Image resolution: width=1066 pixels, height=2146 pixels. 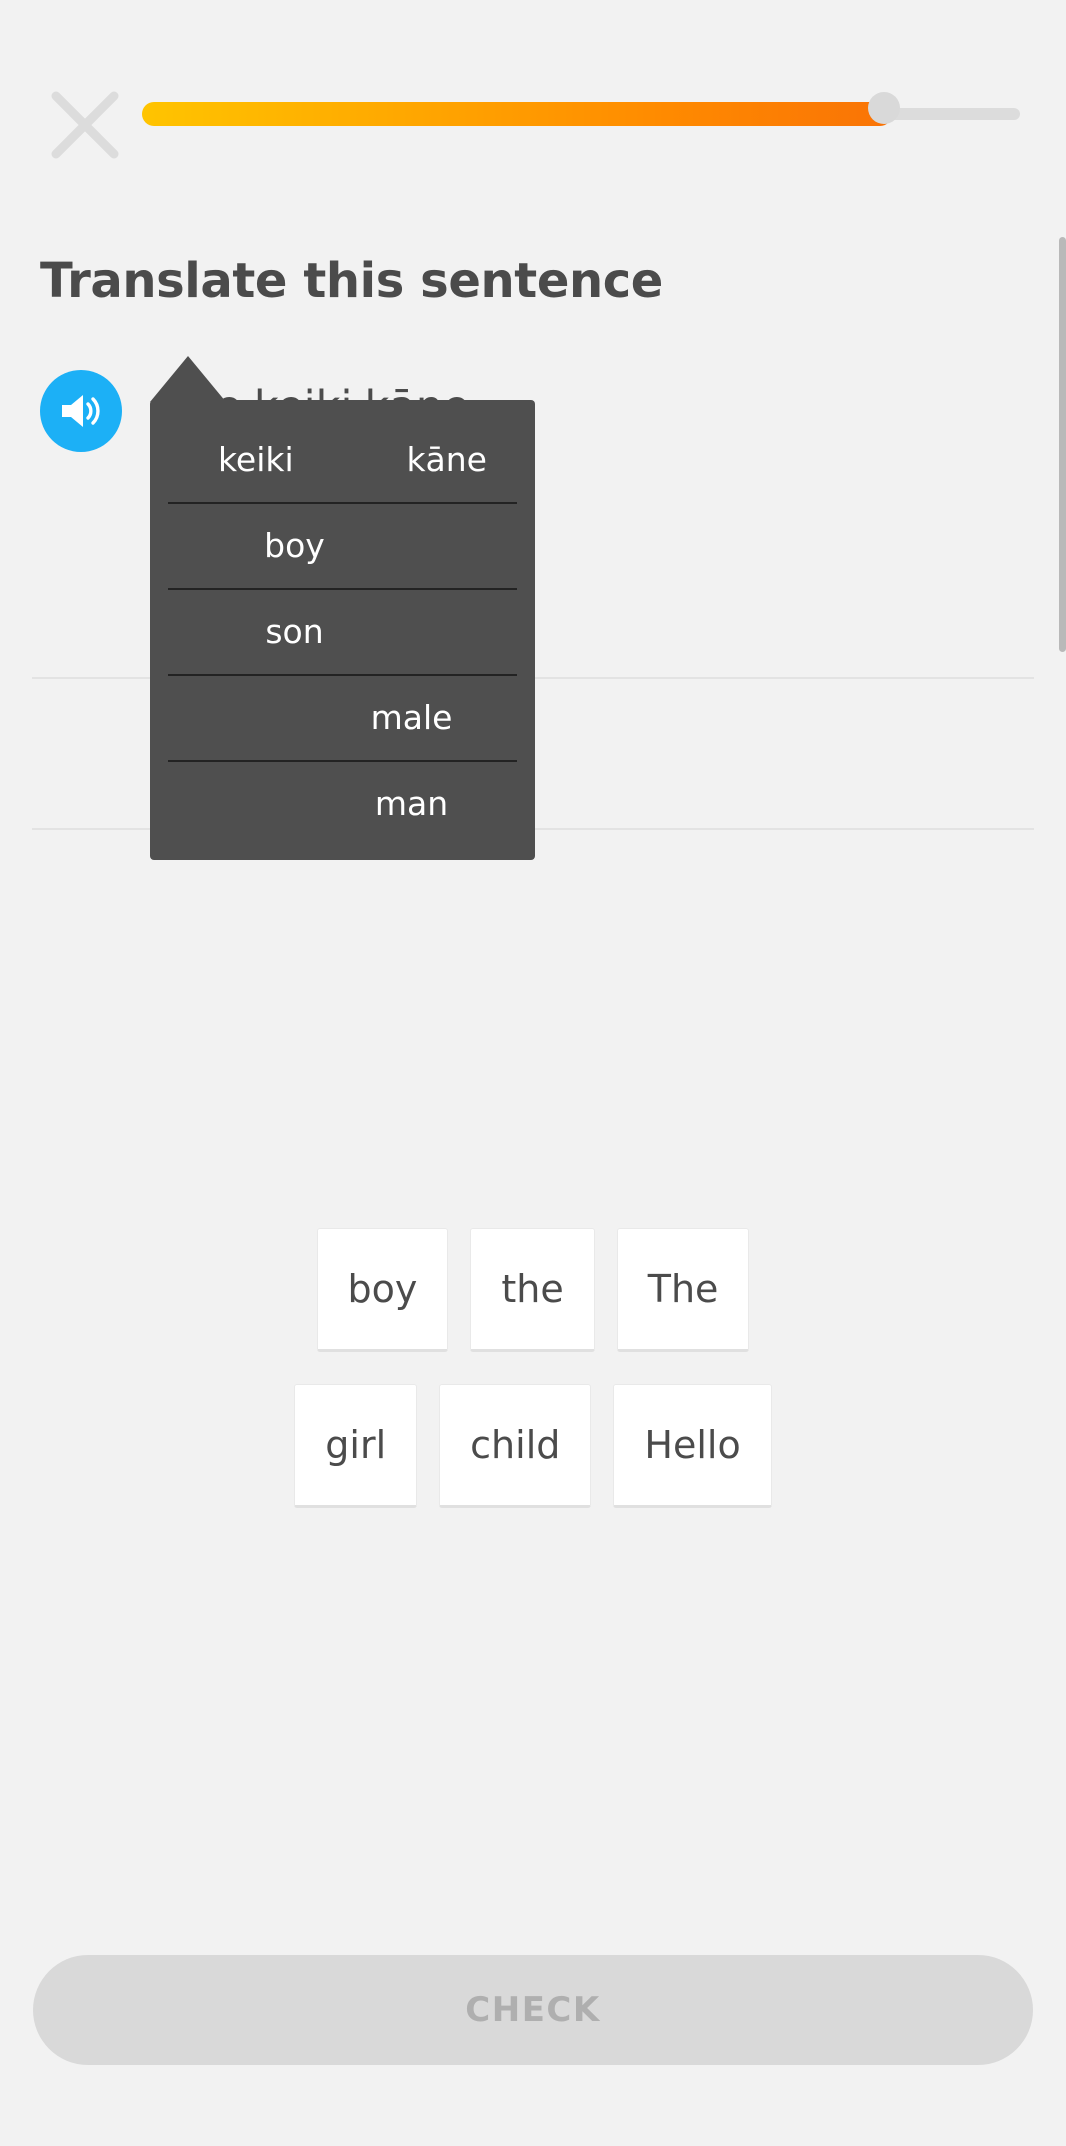 What do you see at coordinates (533, 85) in the screenshot?
I see `lesson-header` at bounding box center [533, 85].